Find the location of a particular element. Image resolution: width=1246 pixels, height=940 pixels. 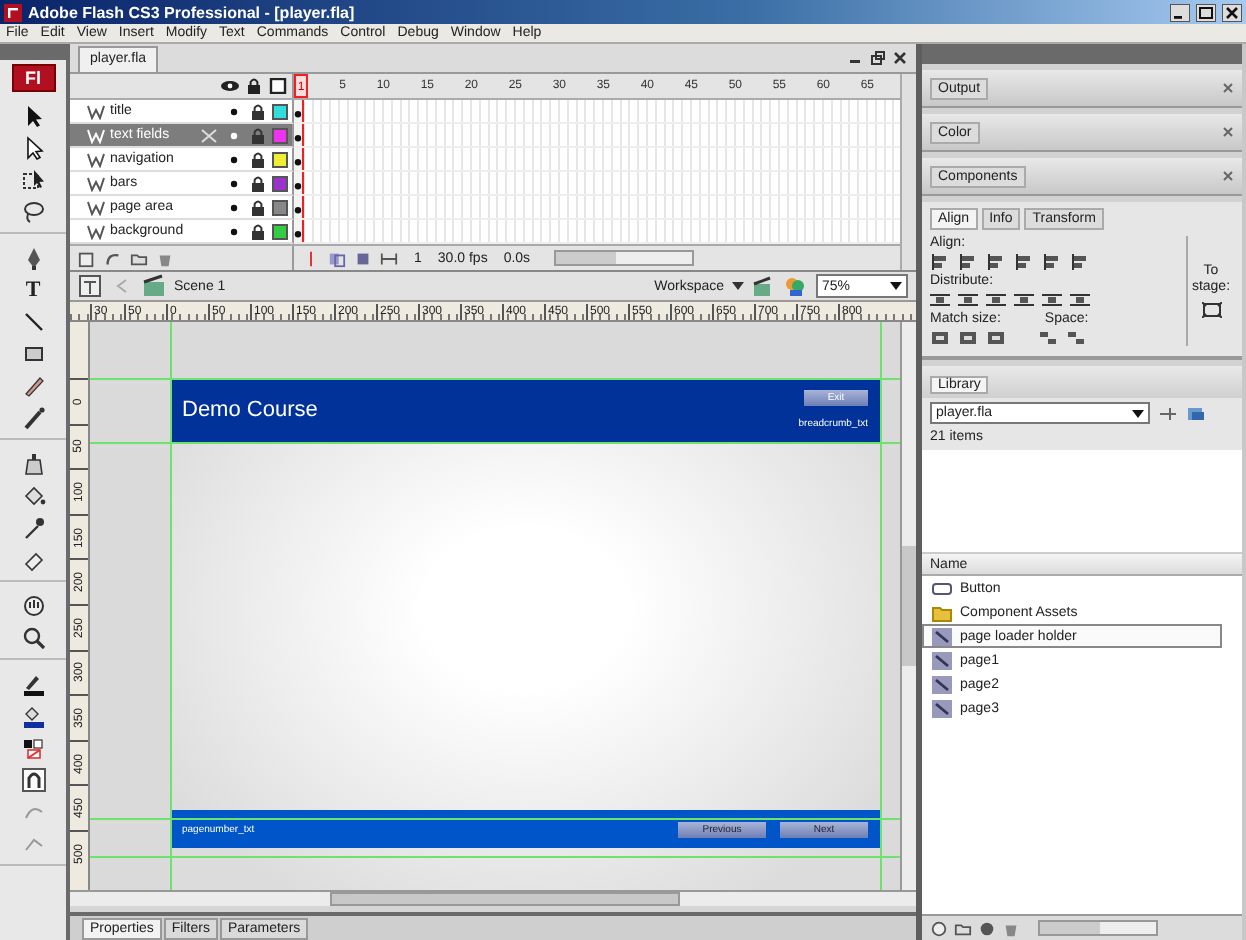

new-layer-icon is located at coordinates (87, 258).